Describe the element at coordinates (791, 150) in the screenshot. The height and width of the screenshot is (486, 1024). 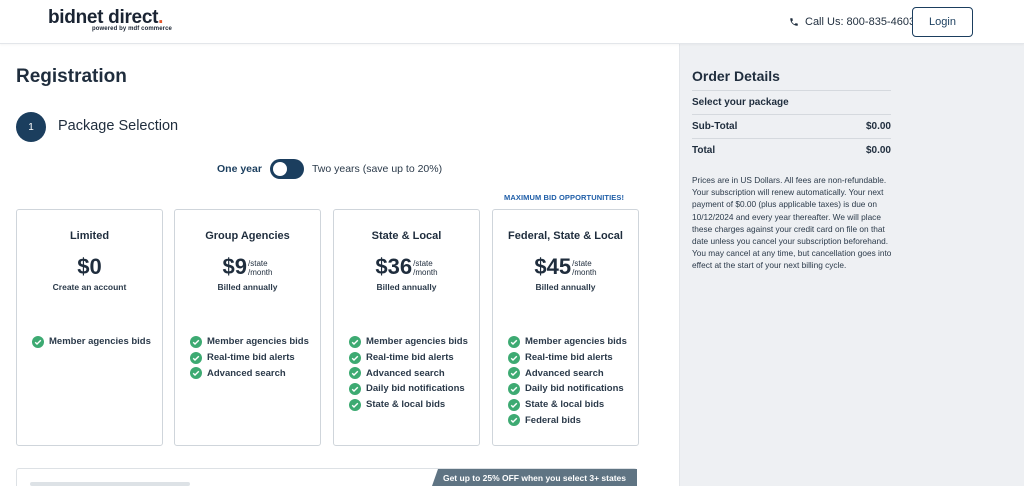
I see `total-row: Total $0.00` at that location.